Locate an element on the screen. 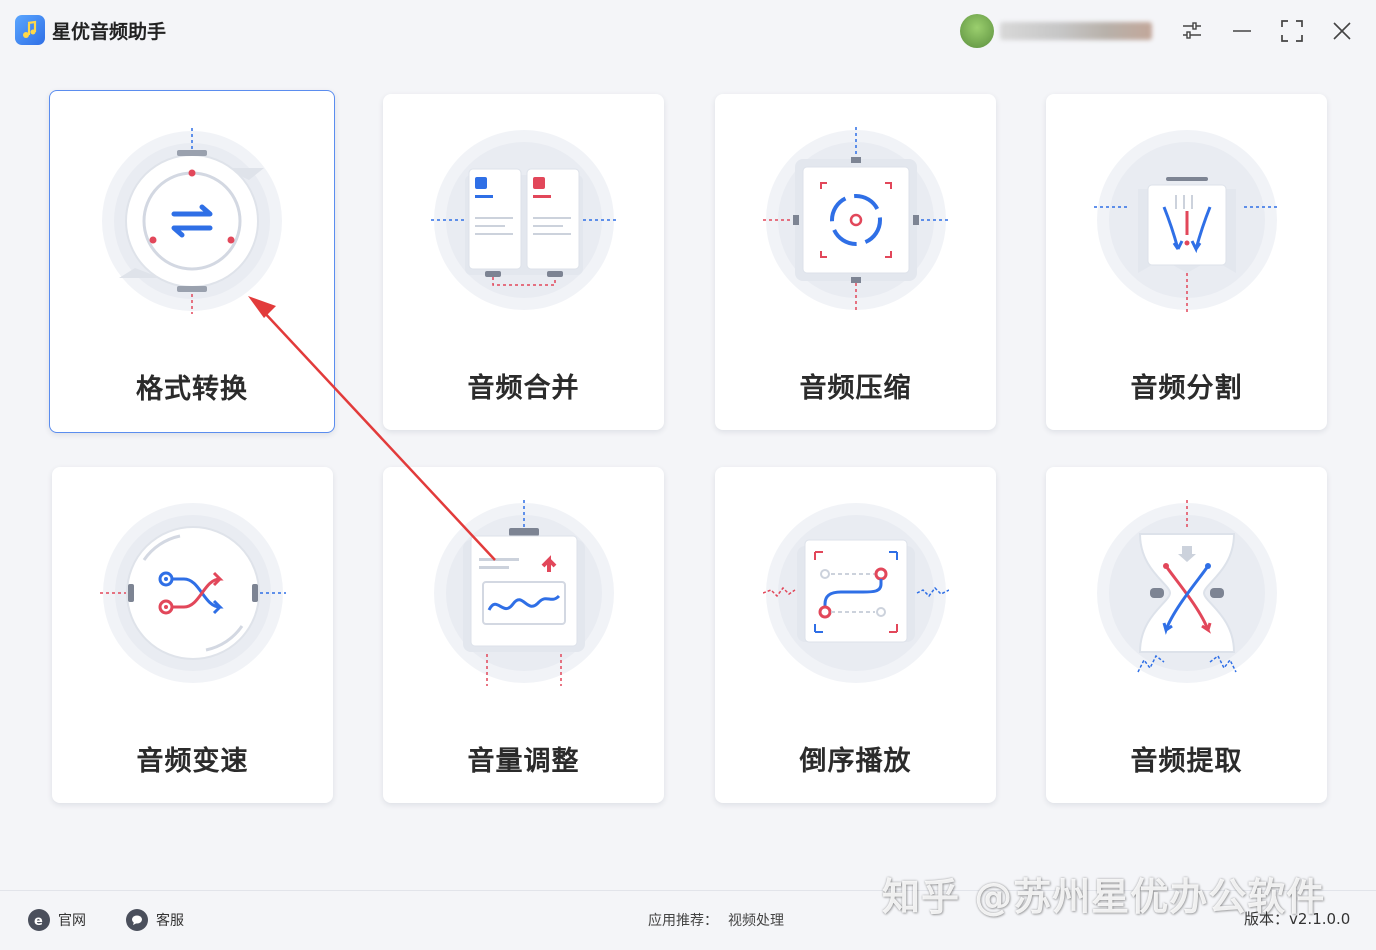 This screenshot has width=1376, height=950. card-audio-extract: 音频提取 is located at coordinates (1186, 635).